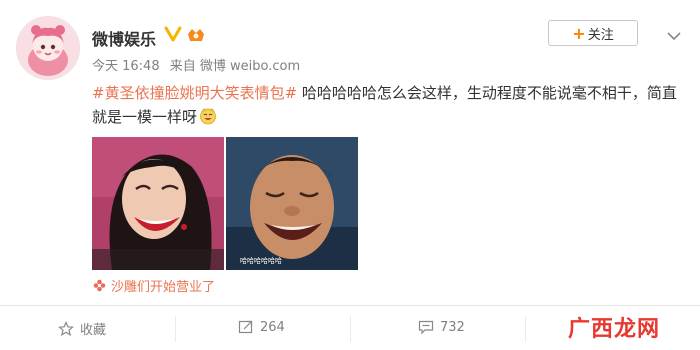 This screenshot has width=700, height=350. Describe the element at coordinates (261, 261) in the screenshot. I see `image-caption: 哈哈哈哈哈哈` at that location.